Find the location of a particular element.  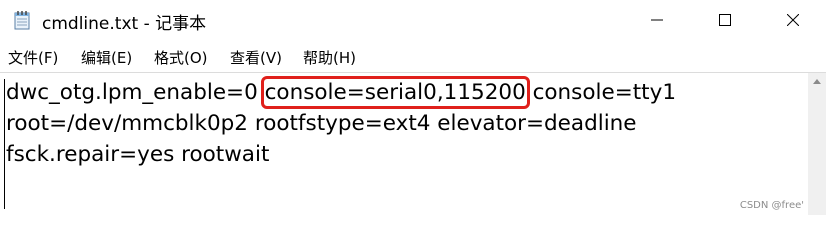

window-title: cmdline.txt - 记事本 is located at coordinates (124, 24).